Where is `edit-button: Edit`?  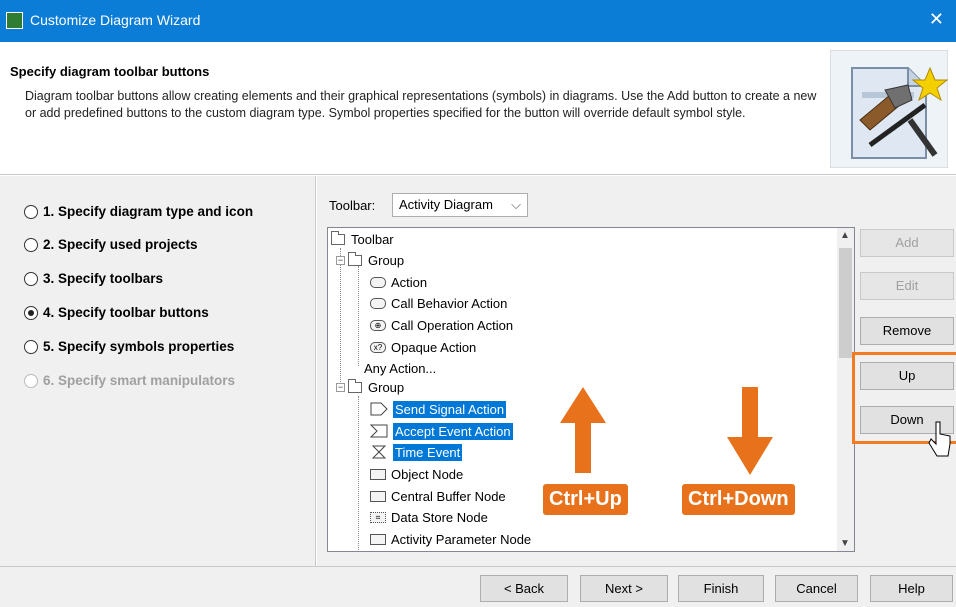 edit-button: Edit is located at coordinates (907, 286).